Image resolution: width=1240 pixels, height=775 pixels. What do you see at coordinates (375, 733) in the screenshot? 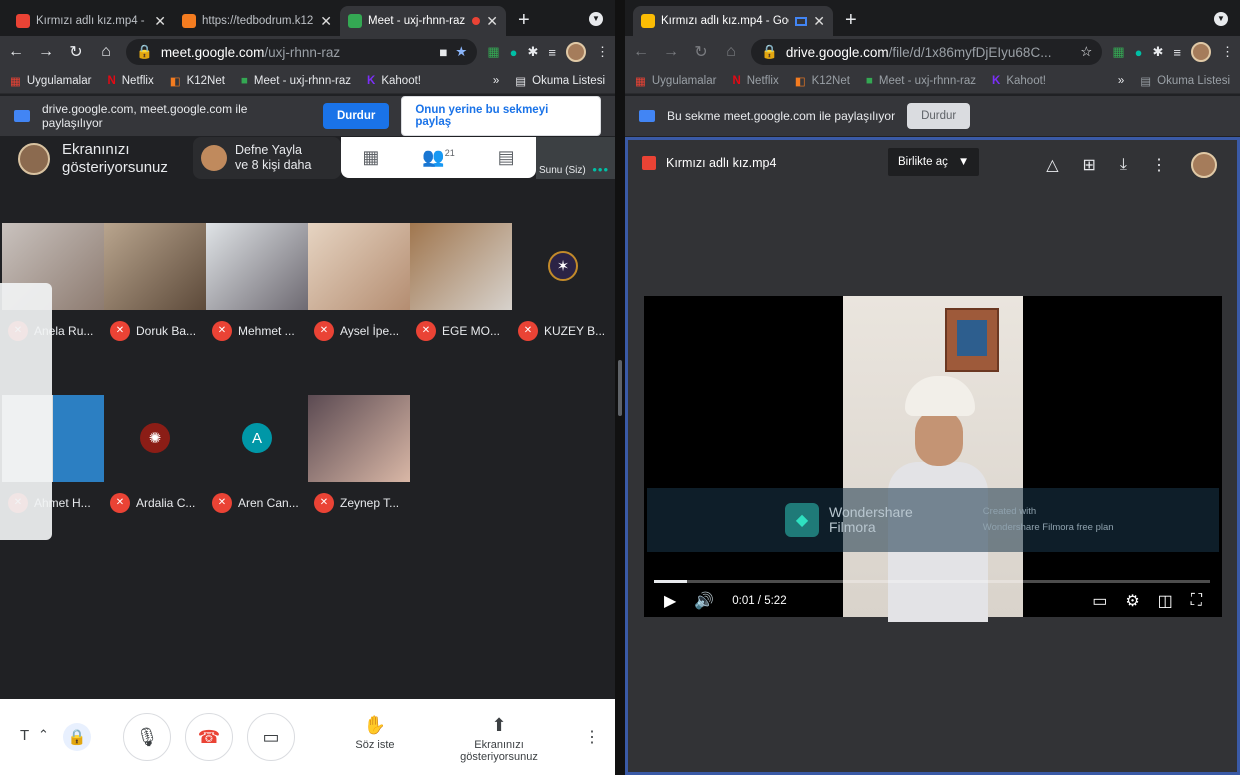
I see `raise-hand-button: ✋ Söz iste` at bounding box center [375, 733].